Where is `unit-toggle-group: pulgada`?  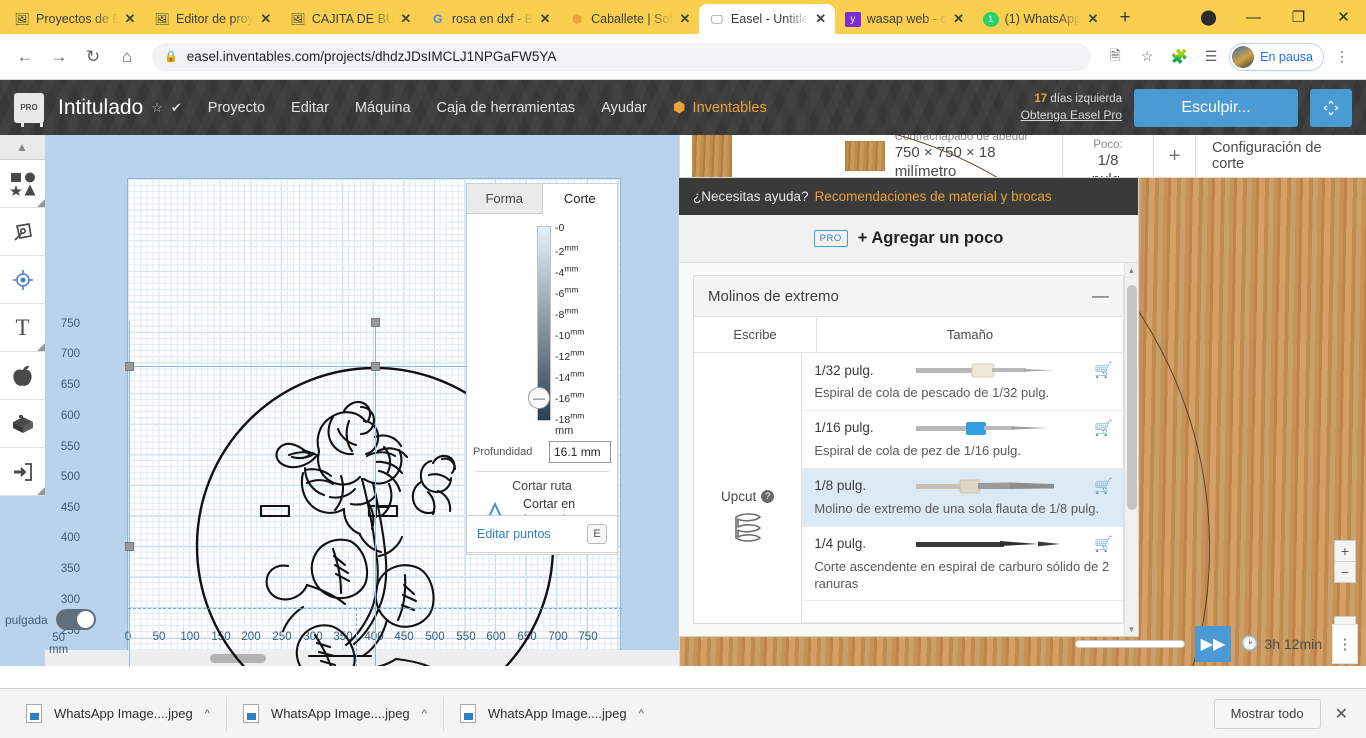 unit-toggle-group: pulgada is located at coordinates (50, 619).